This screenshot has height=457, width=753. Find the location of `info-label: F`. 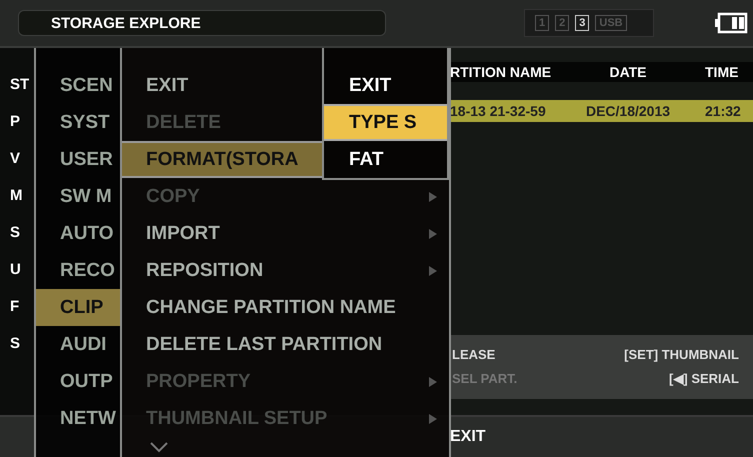

info-label: F is located at coordinates (15, 307).